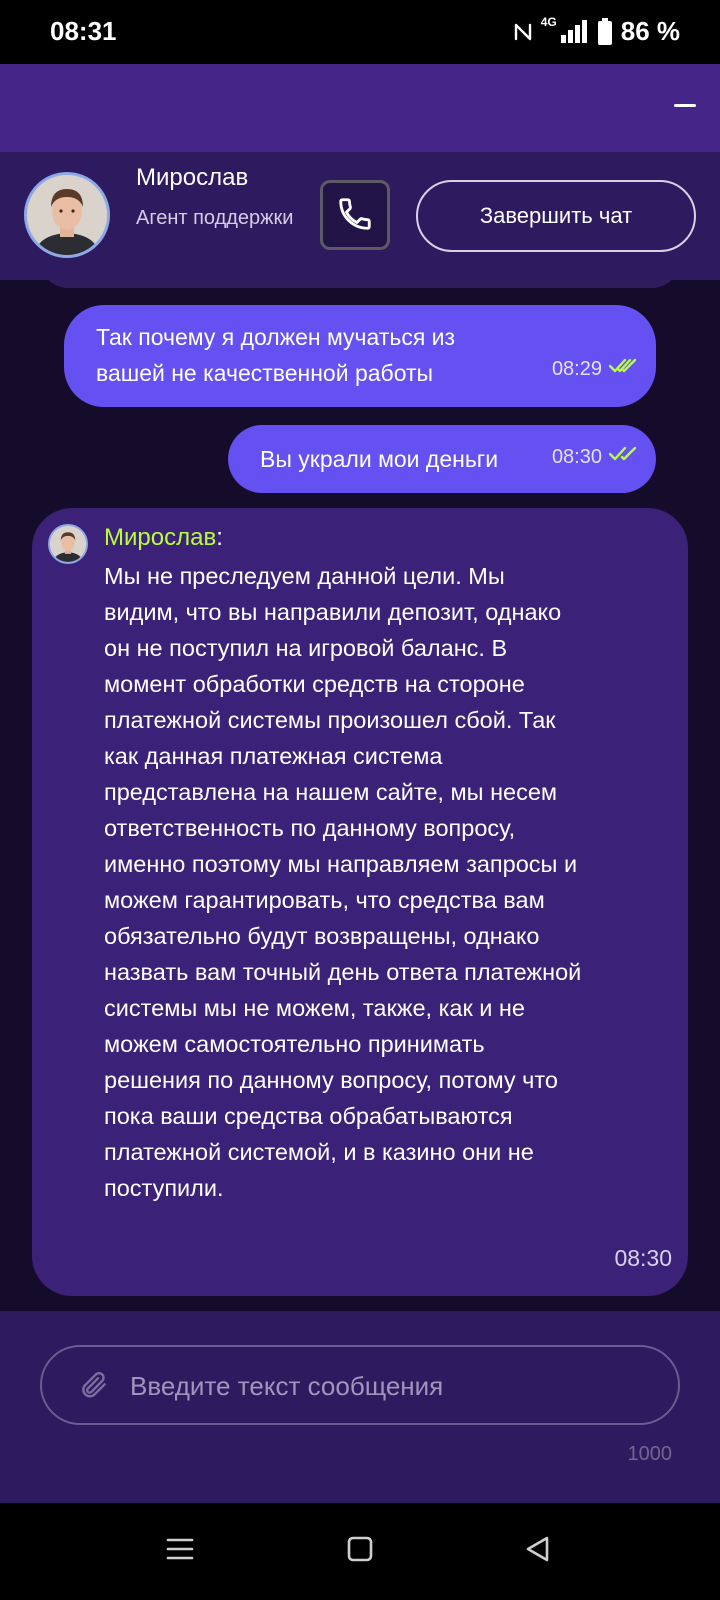  I want to click on end-chat-button: Завершить чат, so click(556, 216).